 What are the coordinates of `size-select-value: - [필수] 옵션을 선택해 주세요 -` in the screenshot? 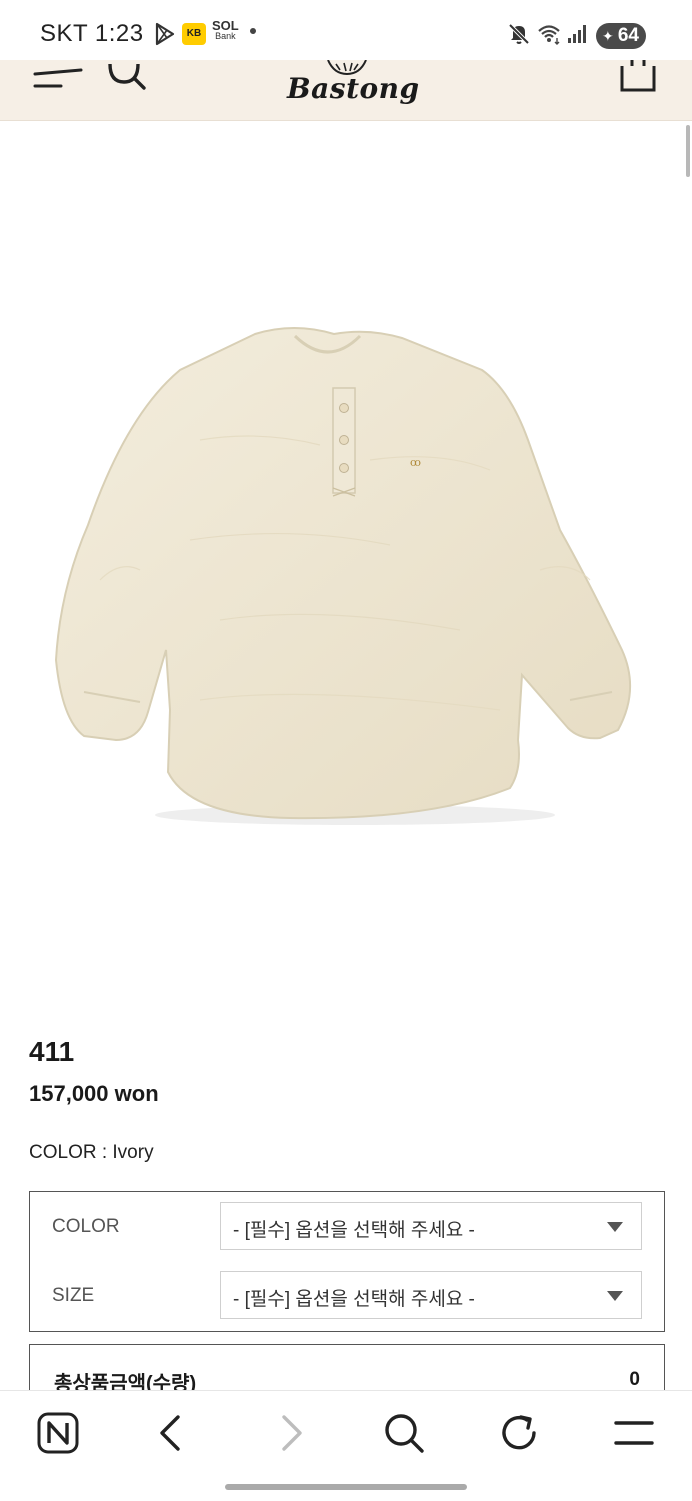 It's located at (354, 1299).